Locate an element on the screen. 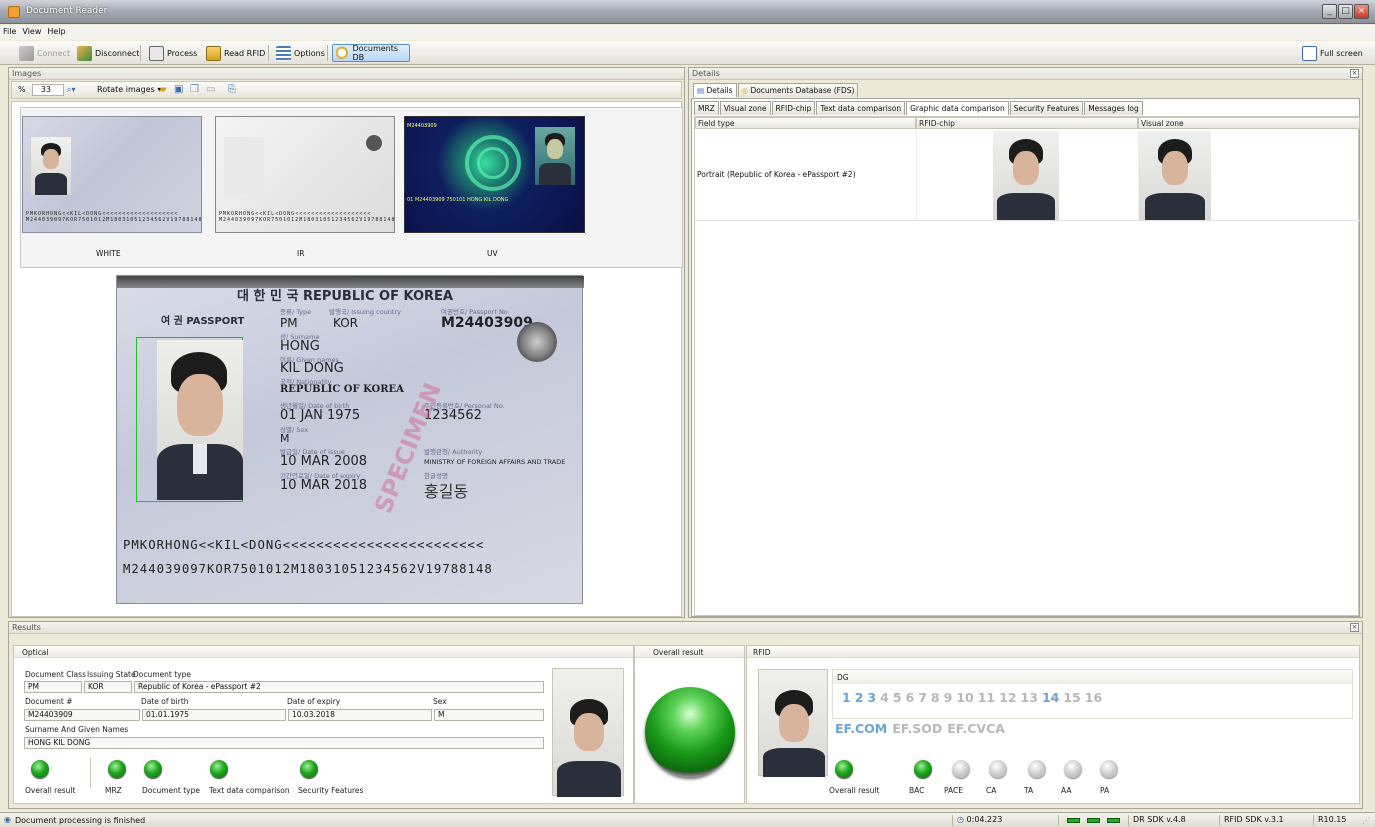 This screenshot has width=1375, height=827. maximize-button: □ is located at coordinates (1345, 11).